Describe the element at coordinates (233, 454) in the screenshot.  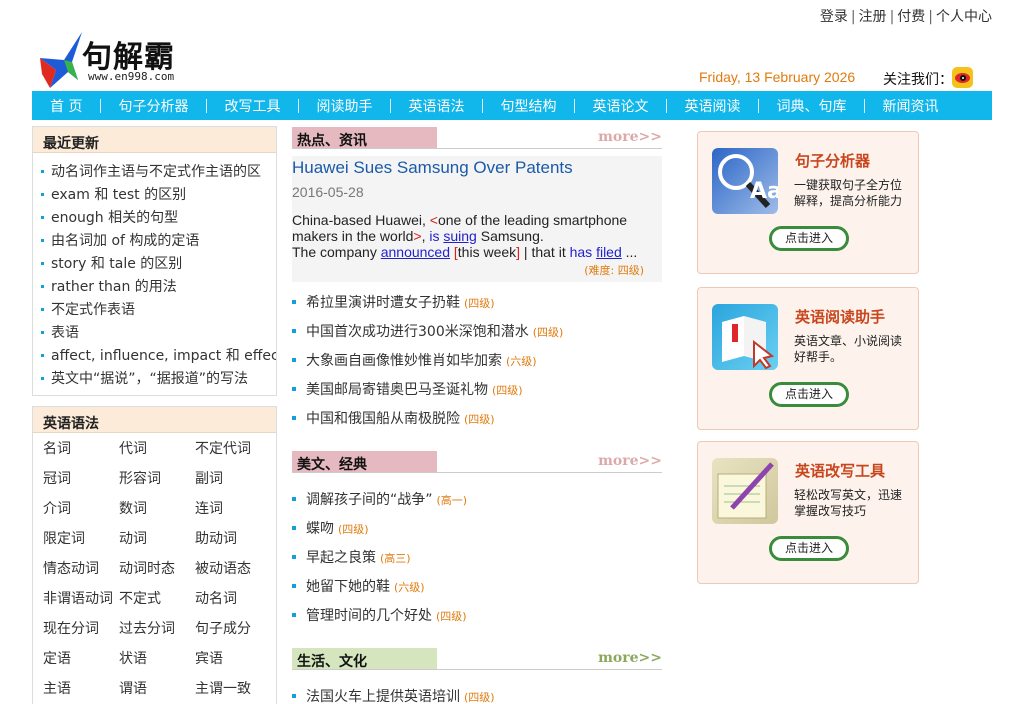
I see `grammar-link: 不定代词` at that location.